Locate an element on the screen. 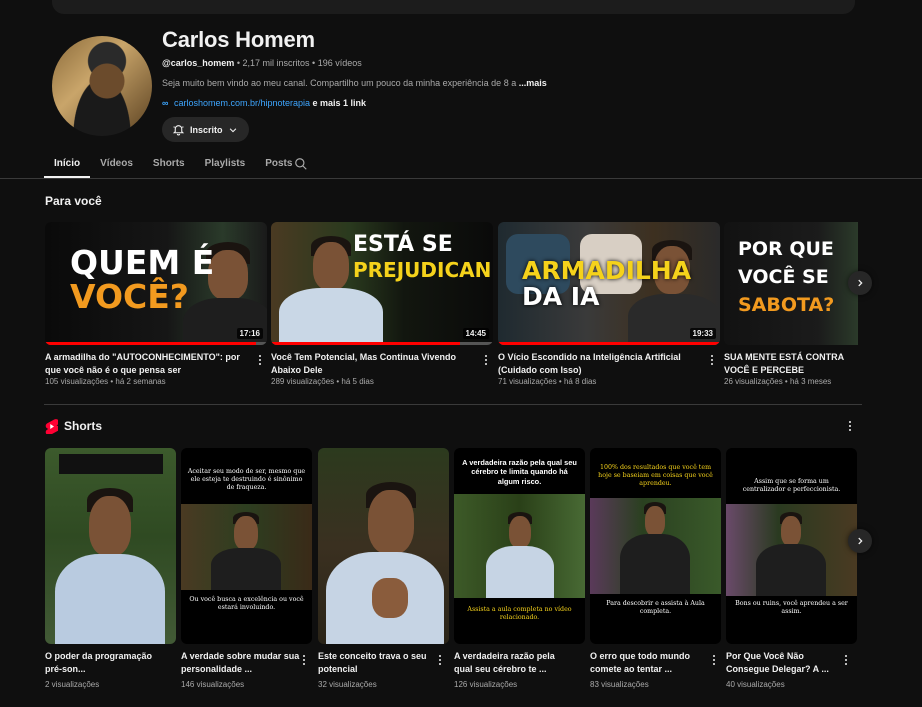 This screenshot has width=922, height=707. video-meta: 71 visualizações • há 8 dias is located at coordinates (547, 381).